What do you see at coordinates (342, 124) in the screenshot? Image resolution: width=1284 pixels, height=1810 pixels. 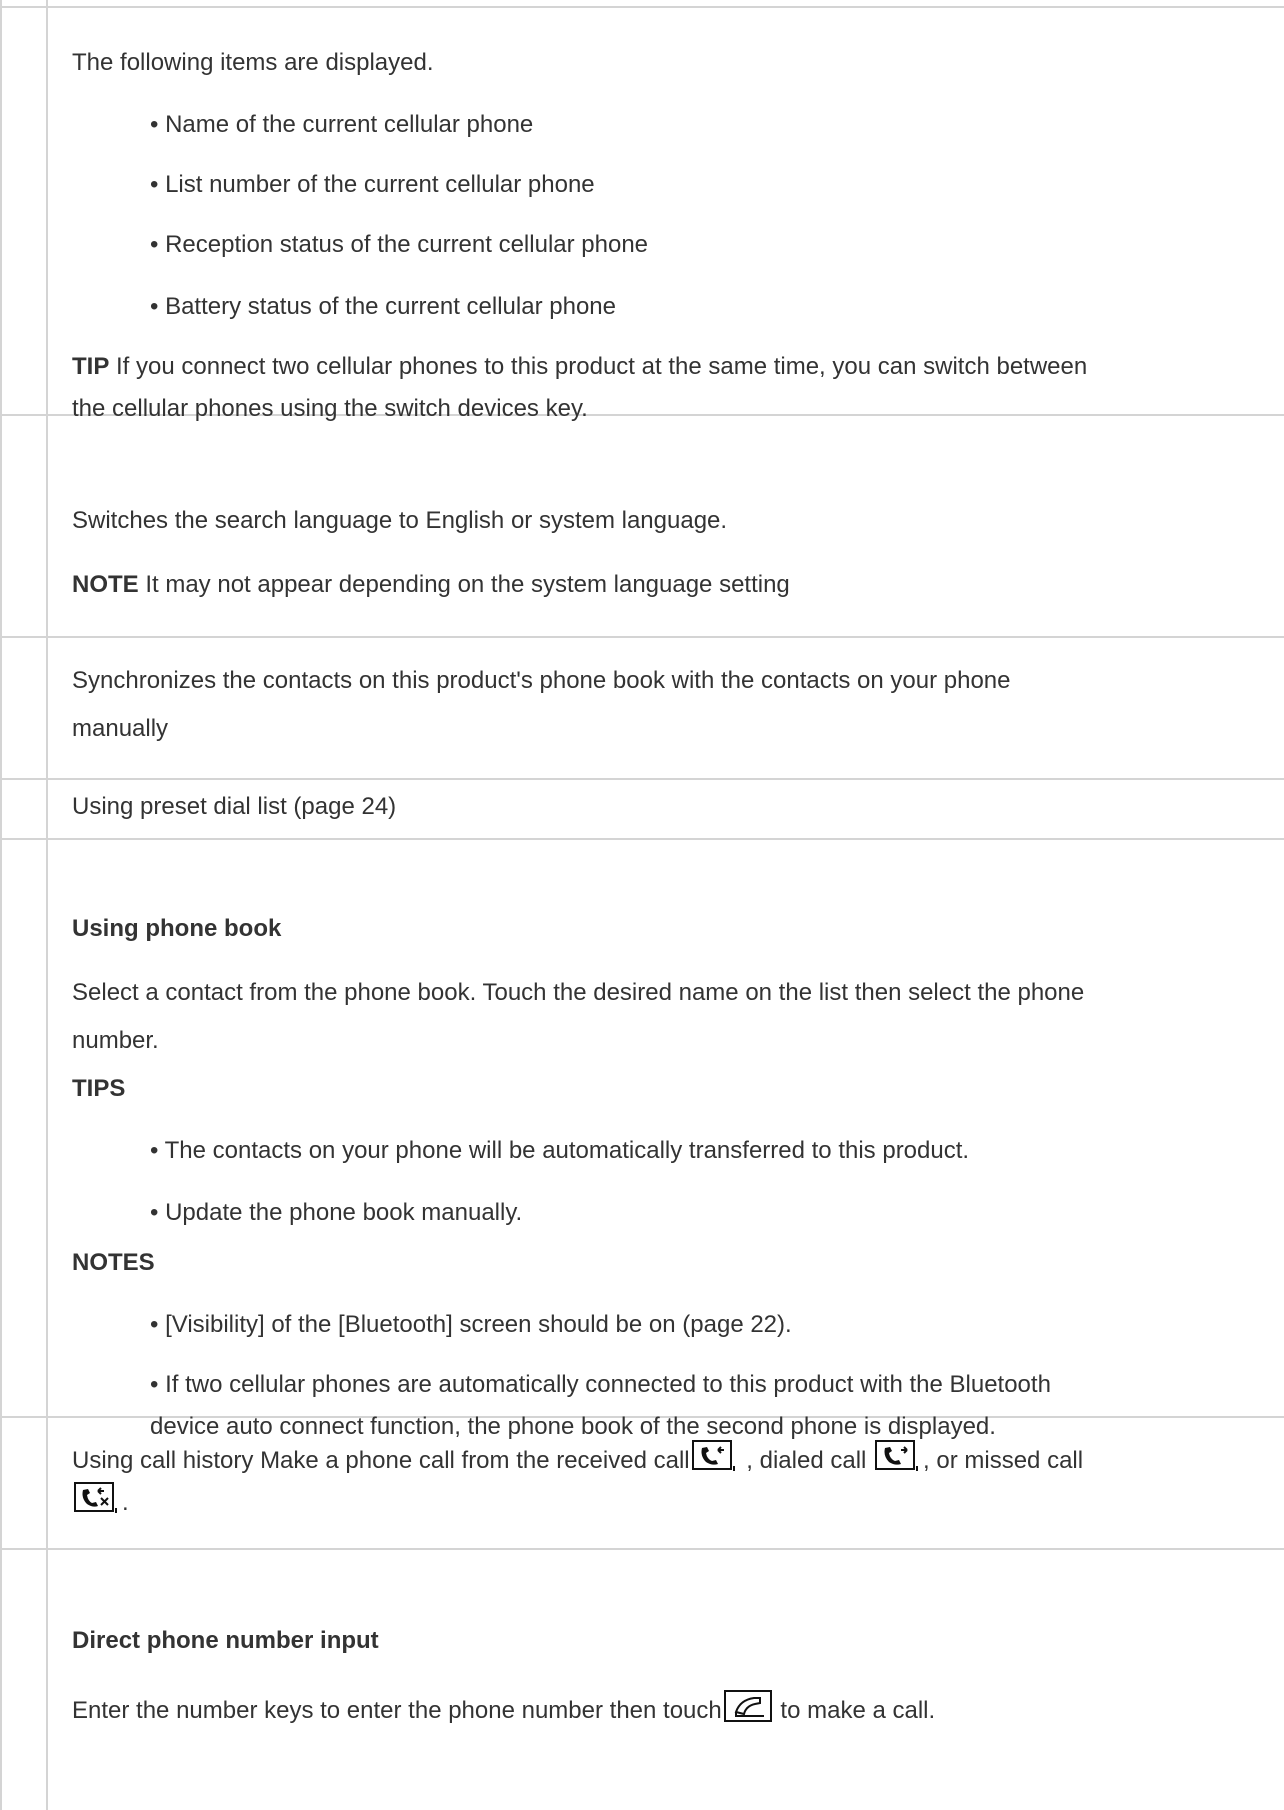 I see `list-item: • Name of the current cellular phone` at bounding box center [342, 124].